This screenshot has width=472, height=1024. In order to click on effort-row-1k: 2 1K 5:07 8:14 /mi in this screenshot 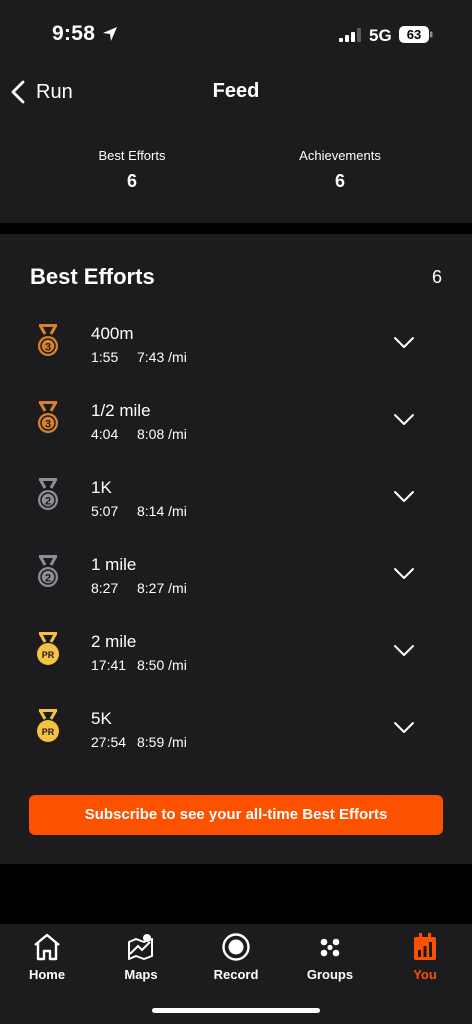, I will do `click(236, 516)`.